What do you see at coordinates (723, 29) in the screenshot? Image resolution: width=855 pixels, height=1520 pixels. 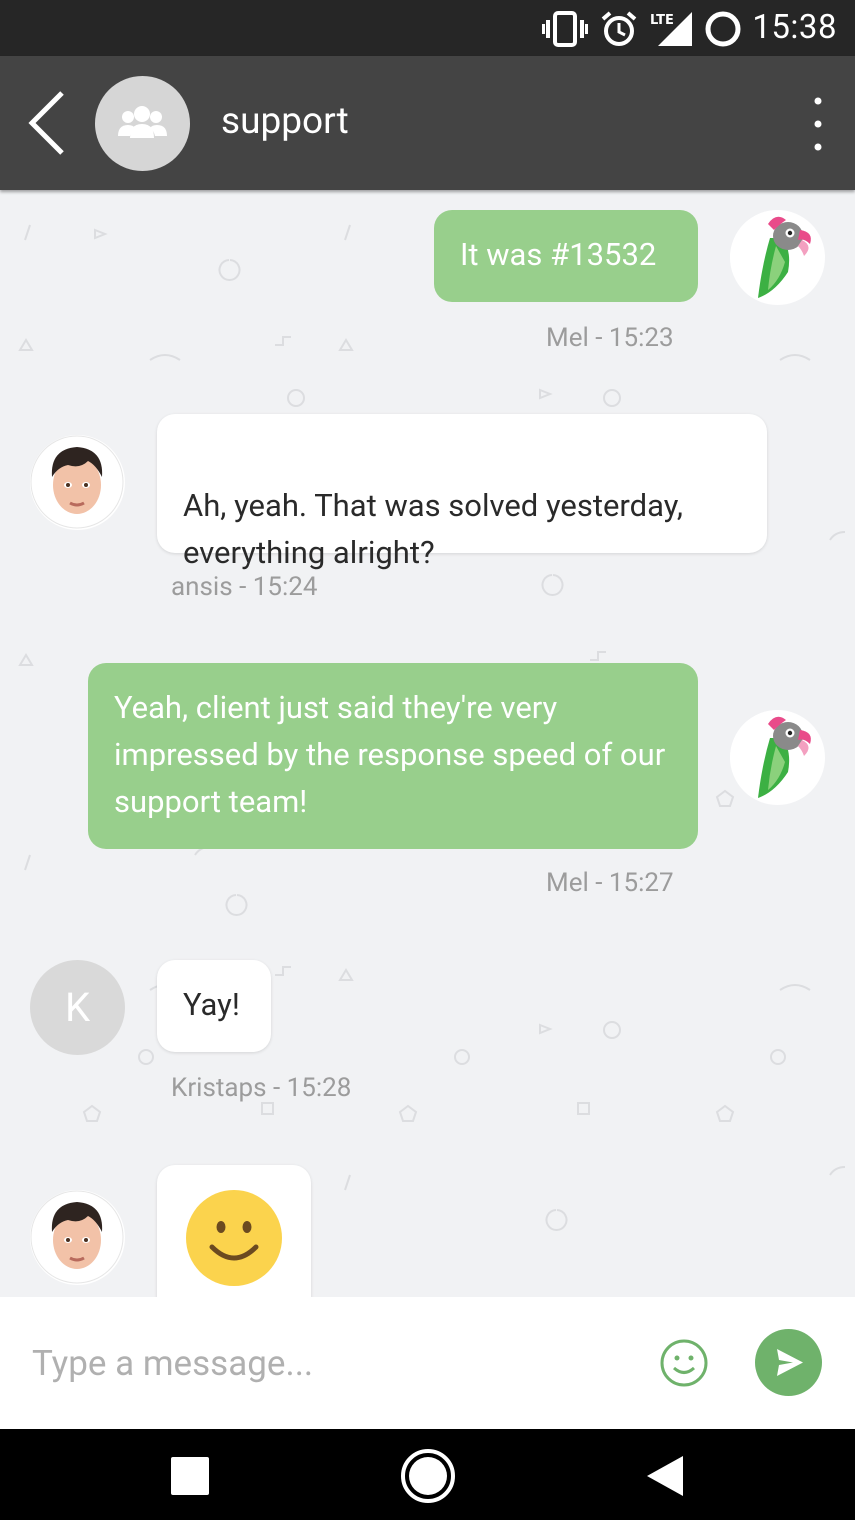 I see `battery-icon` at bounding box center [723, 29].